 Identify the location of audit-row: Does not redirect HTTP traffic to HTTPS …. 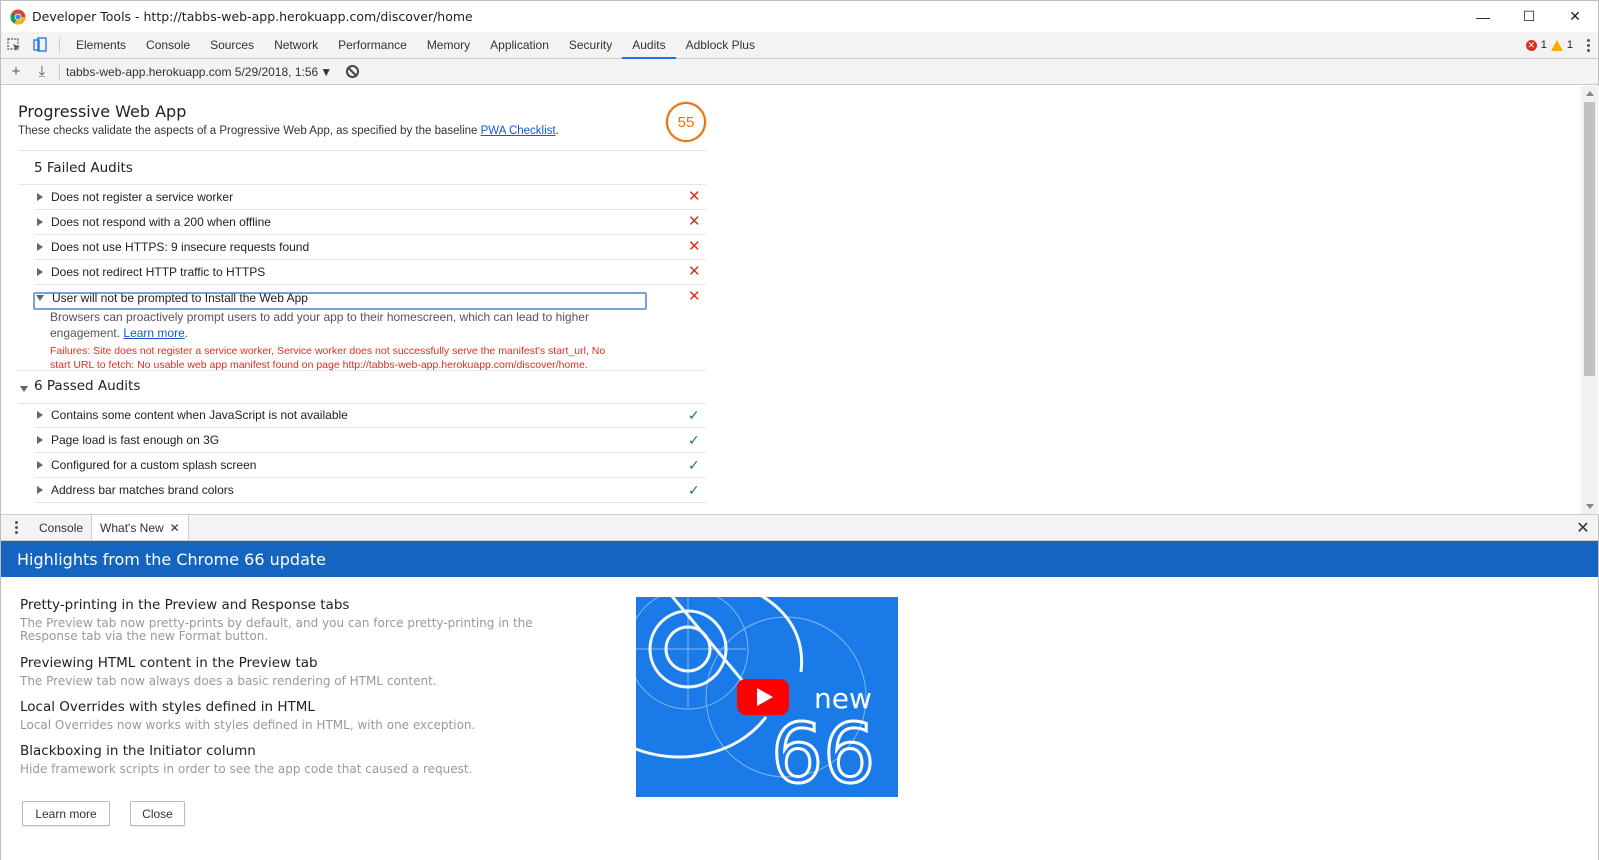
(370, 272).